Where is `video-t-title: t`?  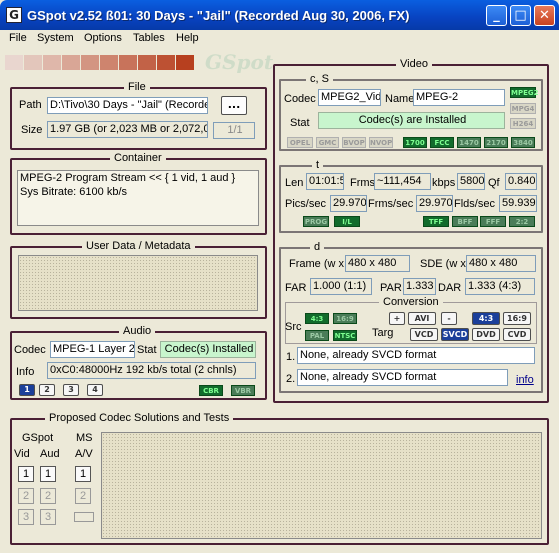
video-t-title: t is located at coordinates (318, 165).